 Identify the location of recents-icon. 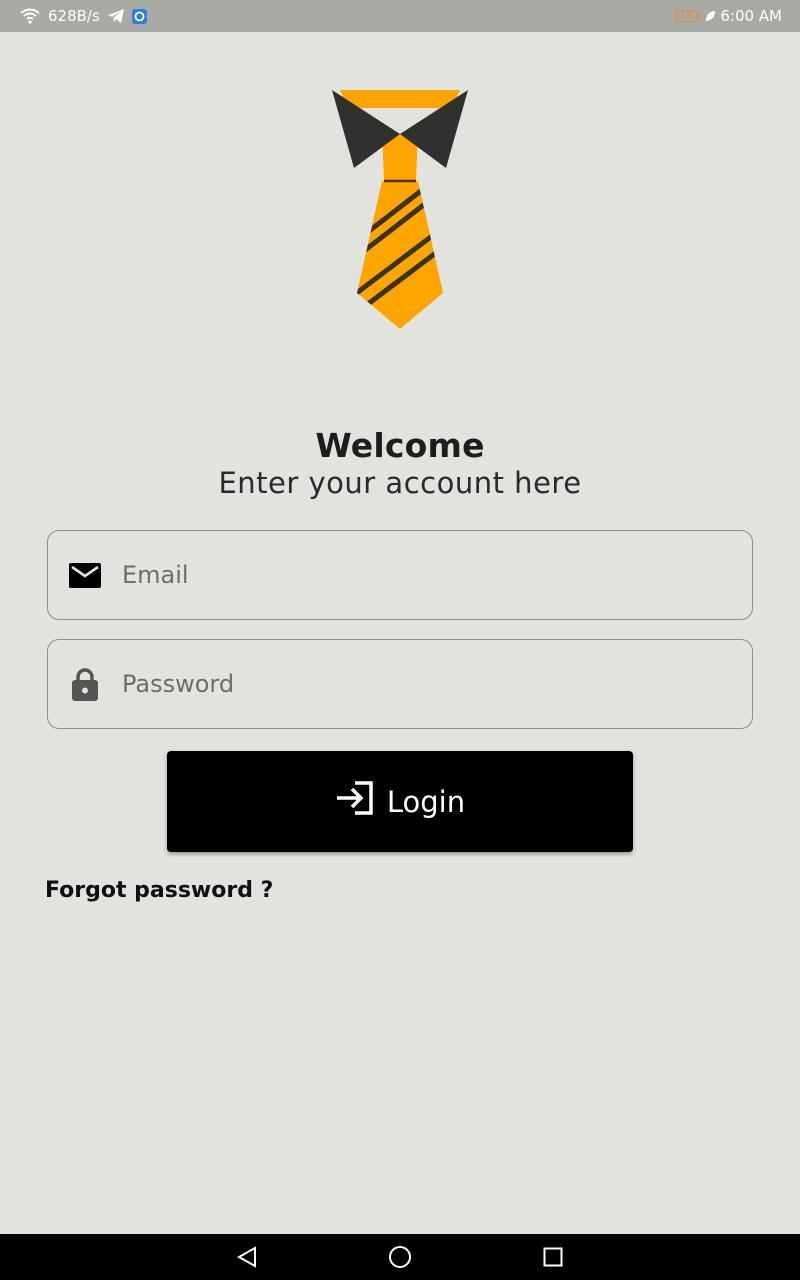
(553, 1257).